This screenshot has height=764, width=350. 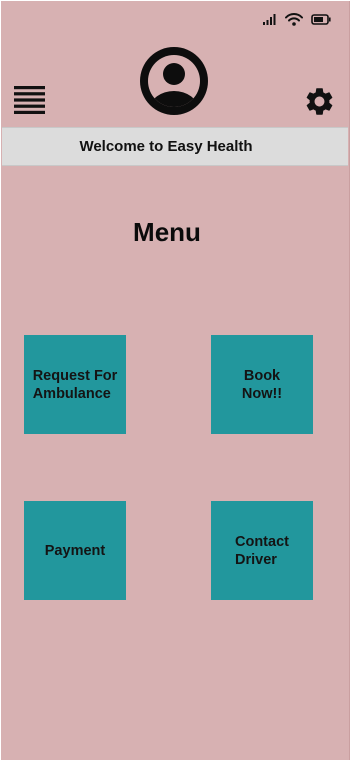 I want to click on book-now-label: Book Now!!, so click(x=262, y=384).